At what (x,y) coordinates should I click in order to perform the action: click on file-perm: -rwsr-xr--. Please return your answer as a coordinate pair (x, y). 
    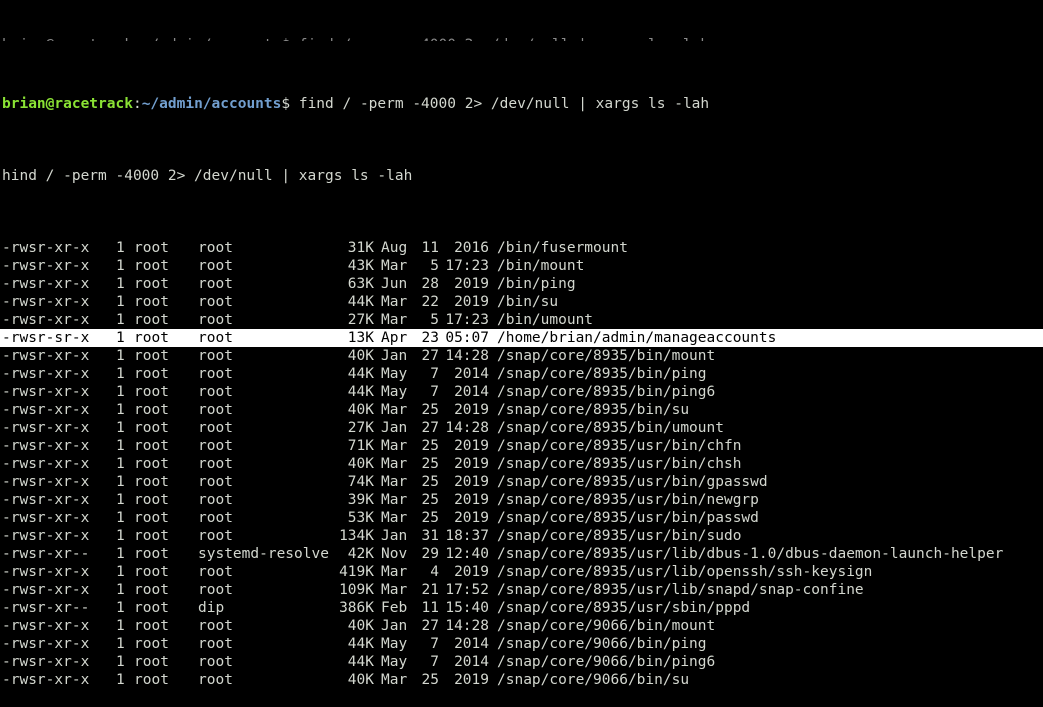
    Looking at the image, I should click on (46, 554).